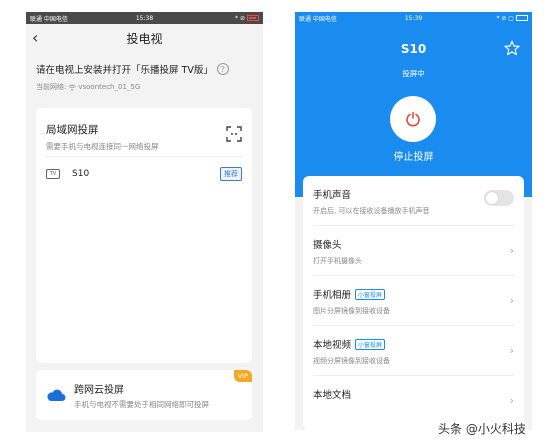 This screenshot has width=553, height=443. Describe the element at coordinates (72, 87) in the screenshot. I see `wifi-icon` at that location.